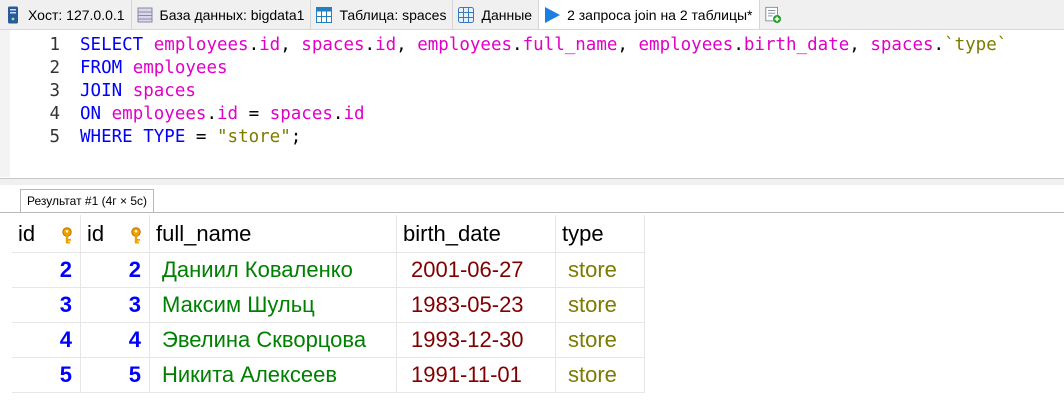 The image size is (1064, 405). I want to click on tab-host: Хост: 127.0.0.1, so click(66, 14).